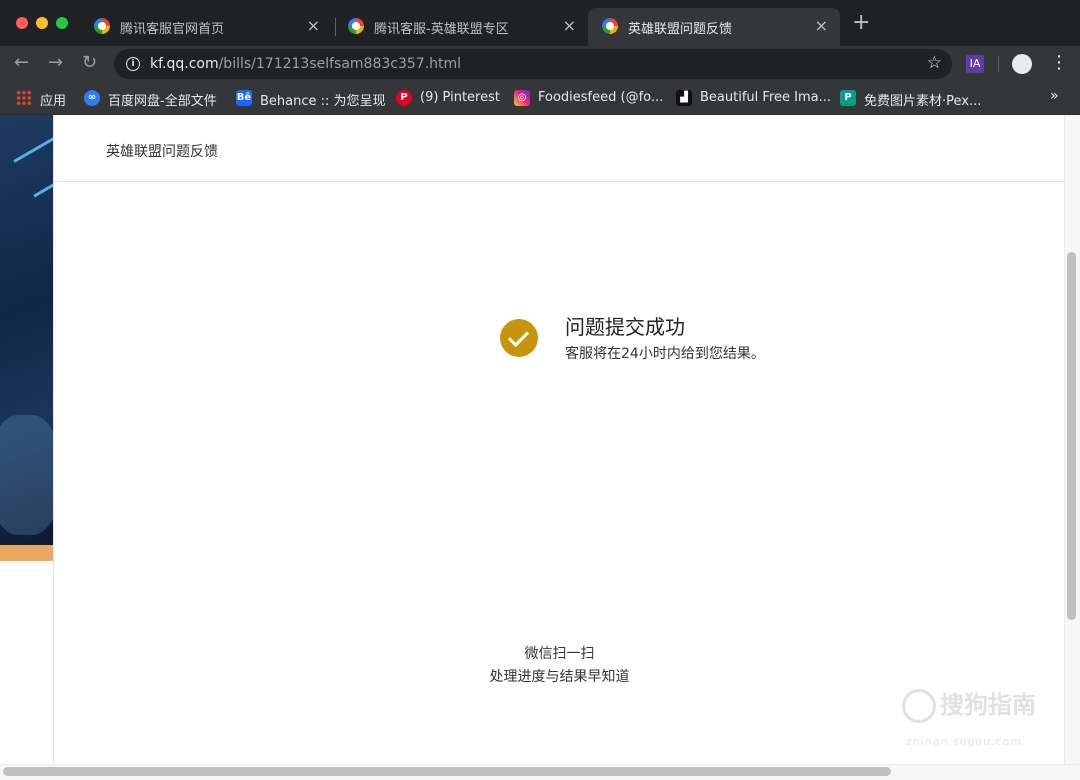  I want to click on tab-title: 腾讯客服官网首页, so click(172, 29).